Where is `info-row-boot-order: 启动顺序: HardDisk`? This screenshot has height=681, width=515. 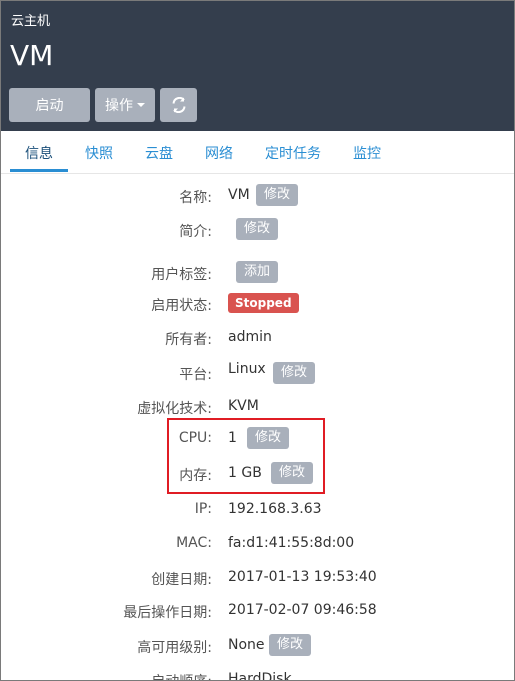
info-row-boot-order: 启动顺序: HardDisk is located at coordinates (257, 674).